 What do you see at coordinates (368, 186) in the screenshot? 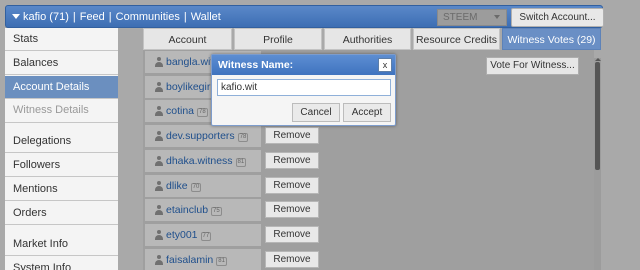
I see `witness-row: dlike 70 Remove` at bounding box center [368, 186].